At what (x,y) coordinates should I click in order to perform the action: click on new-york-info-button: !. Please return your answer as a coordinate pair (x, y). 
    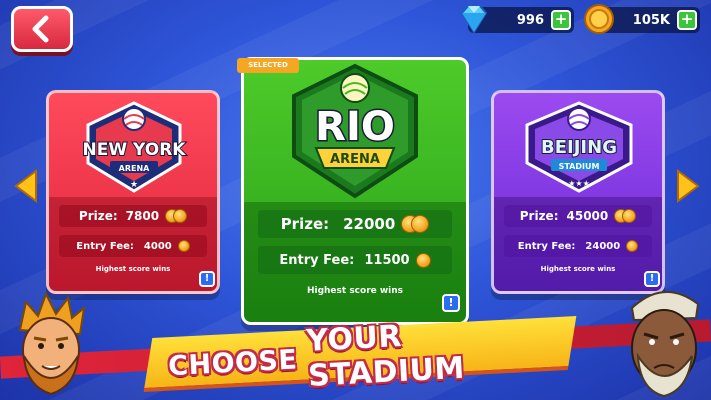
    Looking at the image, I should click on (207, 279).